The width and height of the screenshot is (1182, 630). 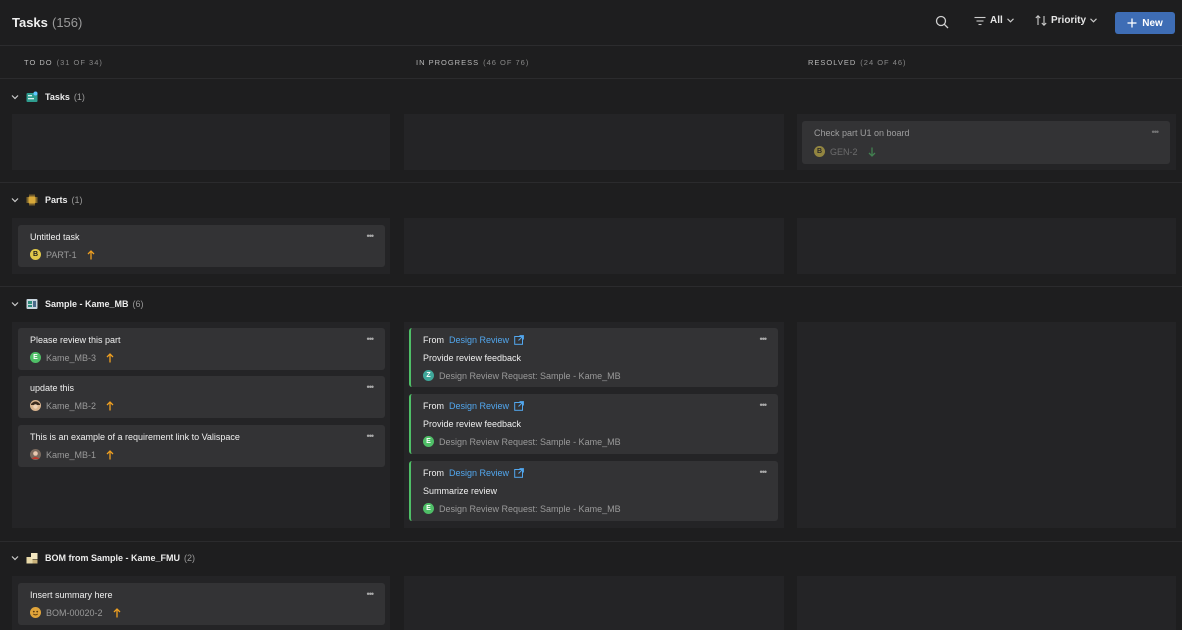 I want to click on card-id: GEN-2, so click(x=844, y=151).